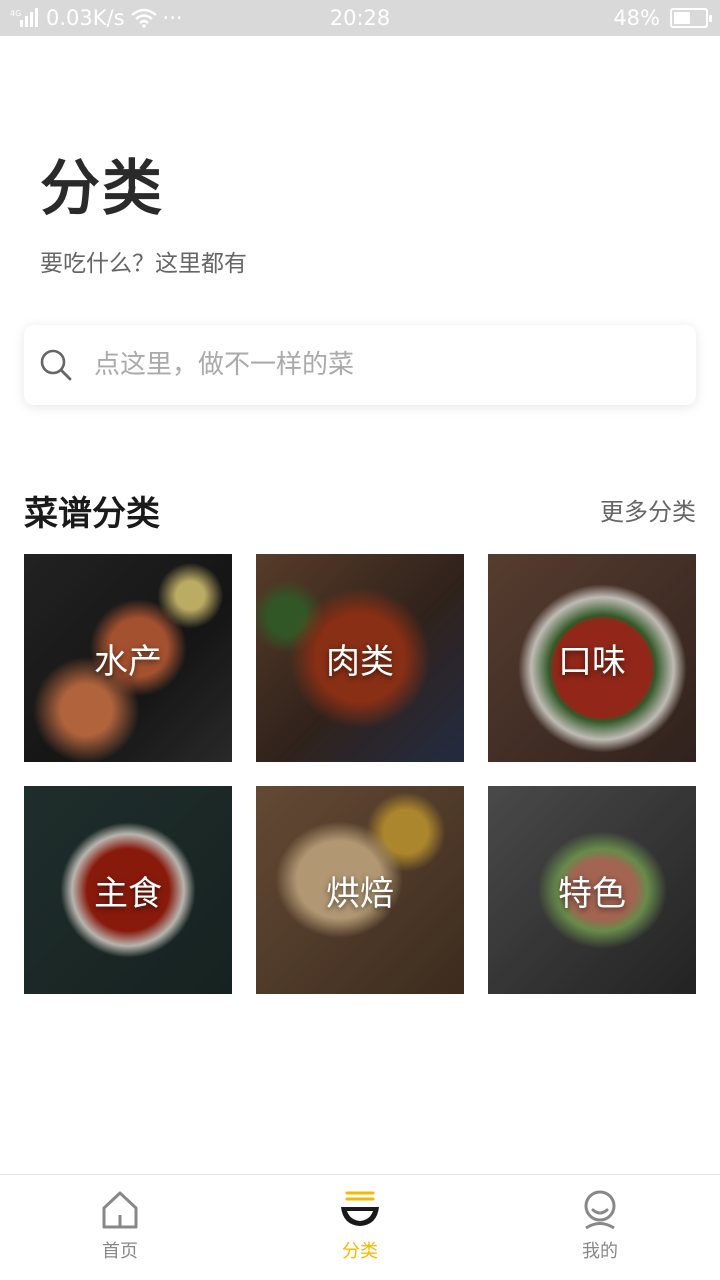 This screenshot has width=720, height=1280. Describe the element at coordinates (648, 509) in the screenshot. I see `more-categories-link: 更多分类` at that location.